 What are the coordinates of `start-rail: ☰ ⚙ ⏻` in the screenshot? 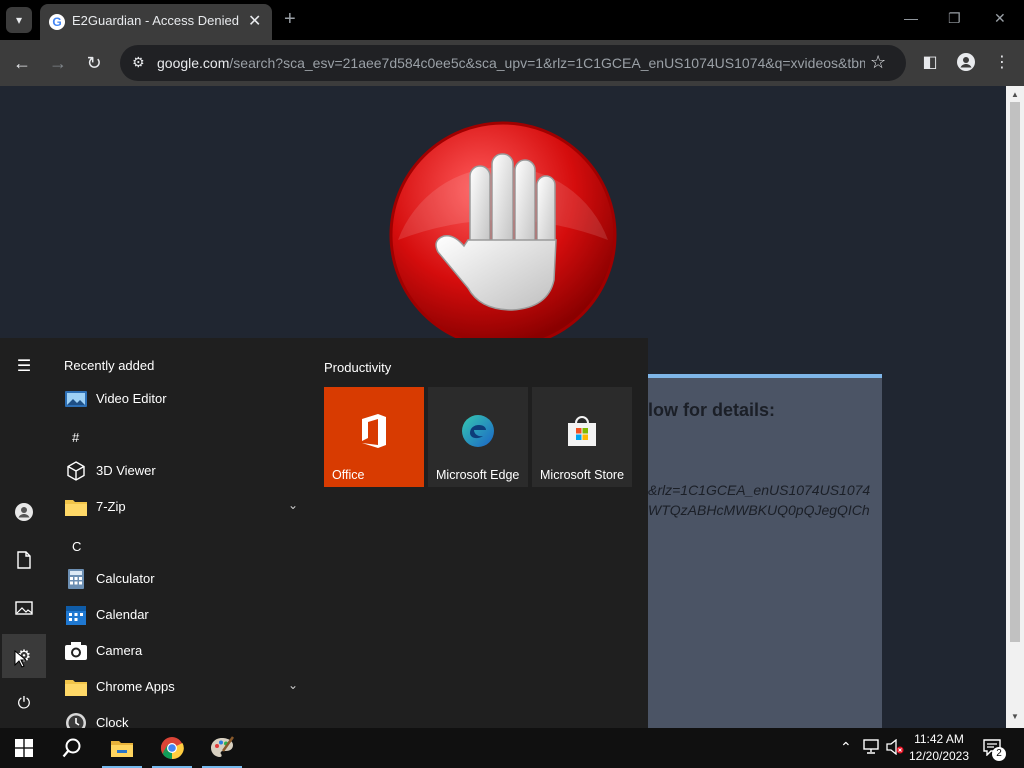 It's located at (24, 533).